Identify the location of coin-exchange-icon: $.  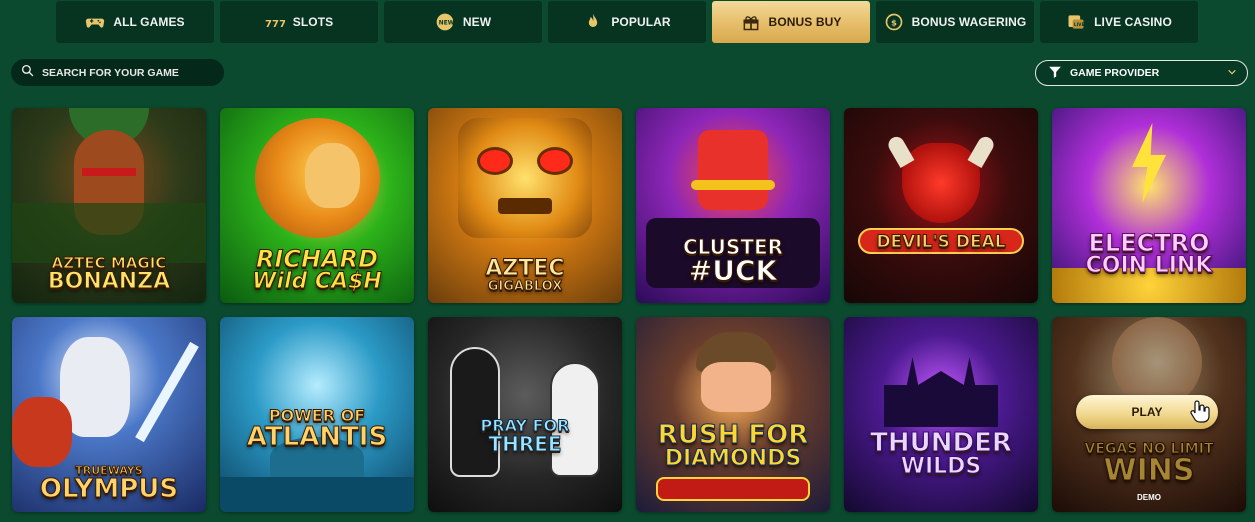
(894, 22).